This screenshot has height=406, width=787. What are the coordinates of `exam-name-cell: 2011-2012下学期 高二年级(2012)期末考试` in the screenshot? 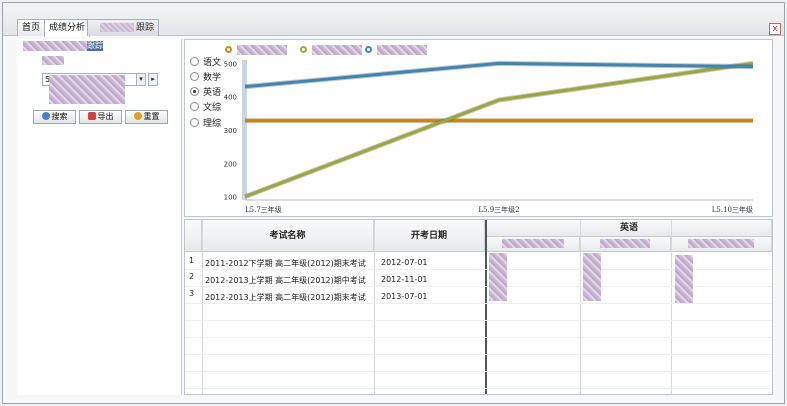 It's located at (285, 263).